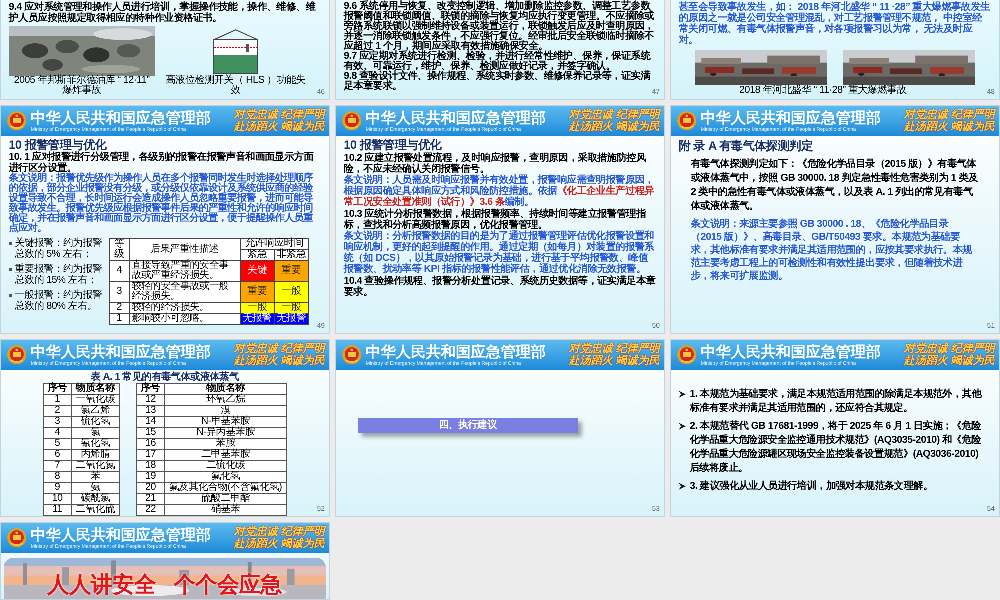  What do you see at coordinates (500, 191) in the screenshot?
I see `note-text: 条文说明：人员需及时响应报警并有效处置，报警响应需查明报警原因，根据原因确定具体响应方式和风险防控措施。依据《化工企业生产过程异常工况安全处置准则（试行）》3.6 条编制。` at bounding box center [500, 191].